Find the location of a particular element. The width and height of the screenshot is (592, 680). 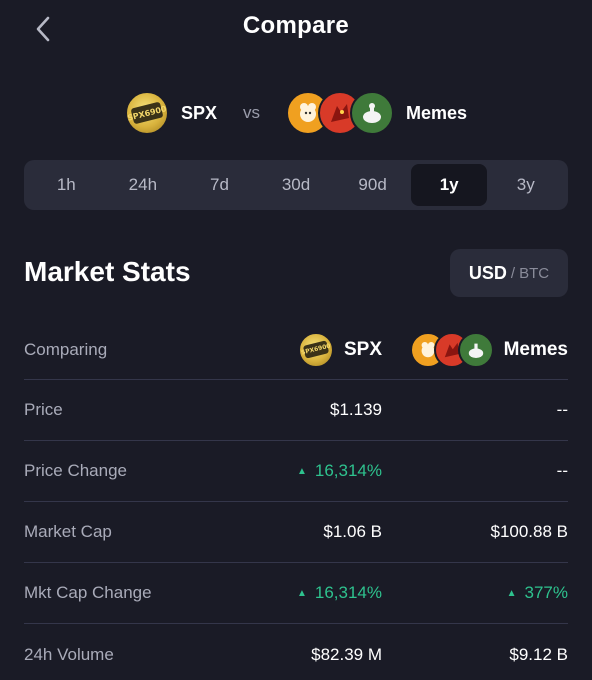

compare-heading: SPX6900 SPX vs Memes is located at coordinates (296, 113).